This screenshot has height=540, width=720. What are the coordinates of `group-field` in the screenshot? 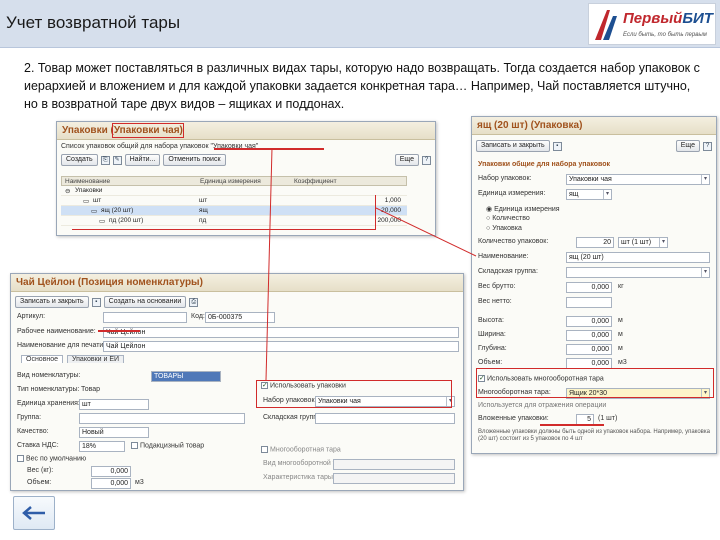 It's located at (162, 418).